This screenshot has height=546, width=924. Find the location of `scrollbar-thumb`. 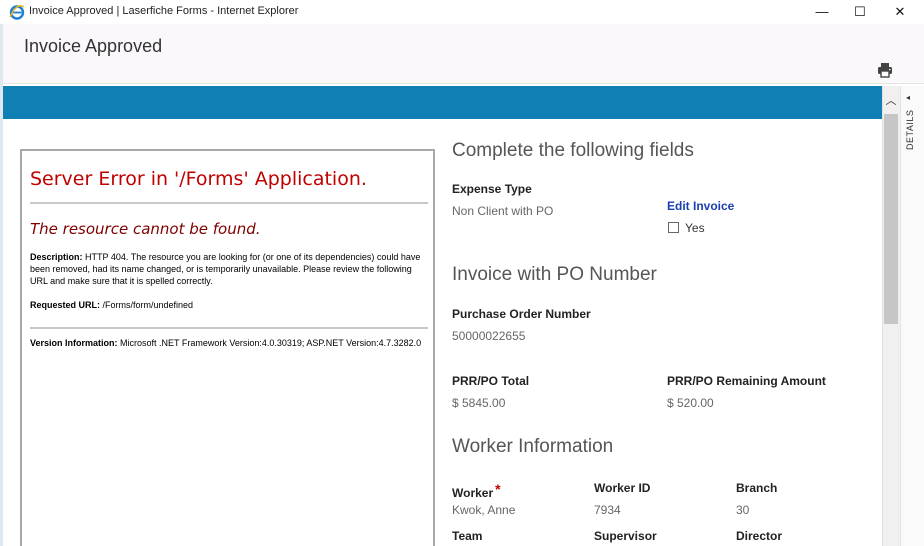

scrollbar-thumb is located at coordinates (891, 219).